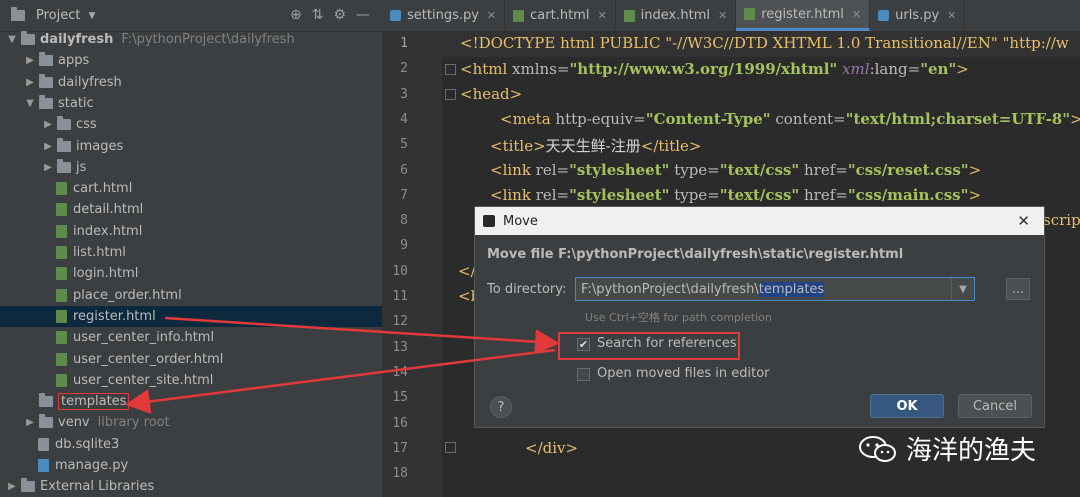 The height and width of the screenshot is (497, 1080). Describe the element at coordinates (877, 448) in the screenshot. I see `wechat-icon` at that location.